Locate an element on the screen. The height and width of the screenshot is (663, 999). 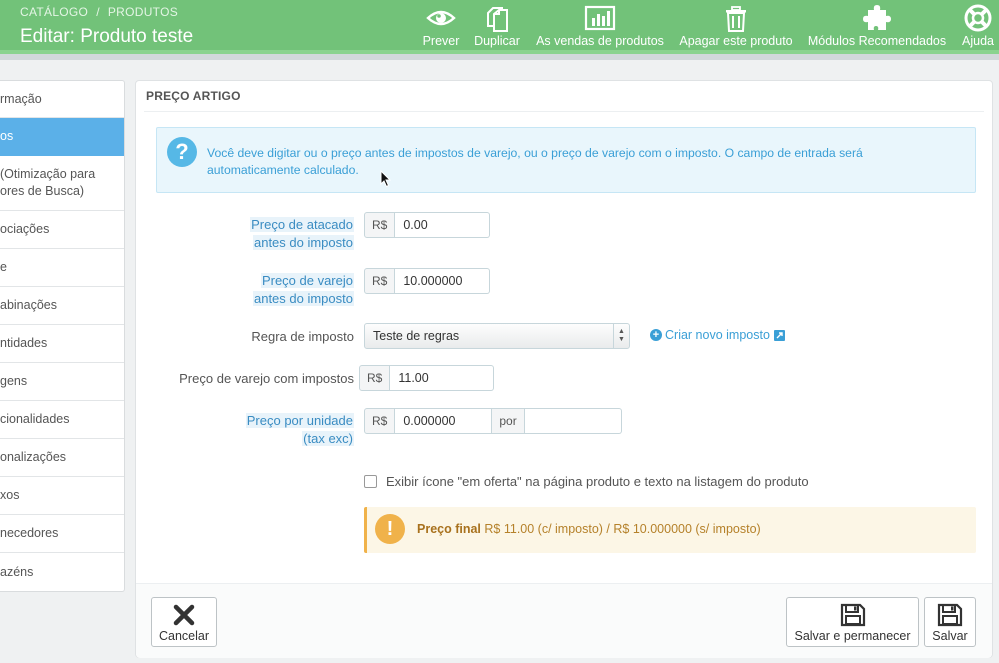
tab-images: gens is located at coordinates (62, 382).